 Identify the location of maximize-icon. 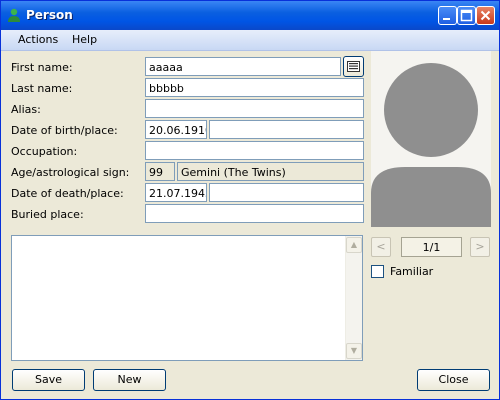
(466, 15).